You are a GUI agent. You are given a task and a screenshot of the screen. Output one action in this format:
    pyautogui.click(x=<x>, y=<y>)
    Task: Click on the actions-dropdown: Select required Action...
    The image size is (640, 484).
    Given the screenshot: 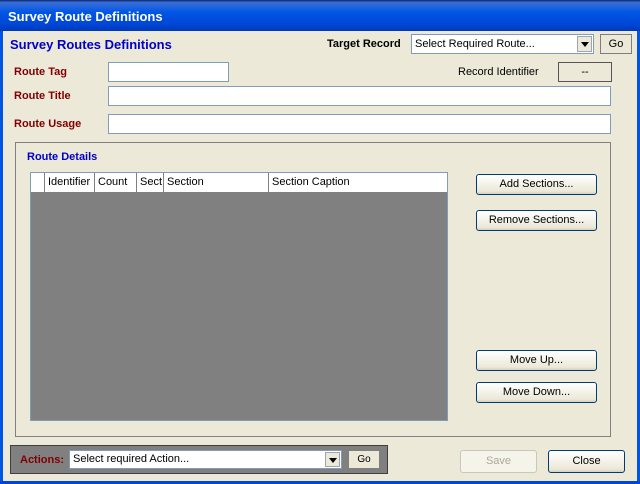 What is the action you would take?
    pyautogui.click(x=205, y=459)
    